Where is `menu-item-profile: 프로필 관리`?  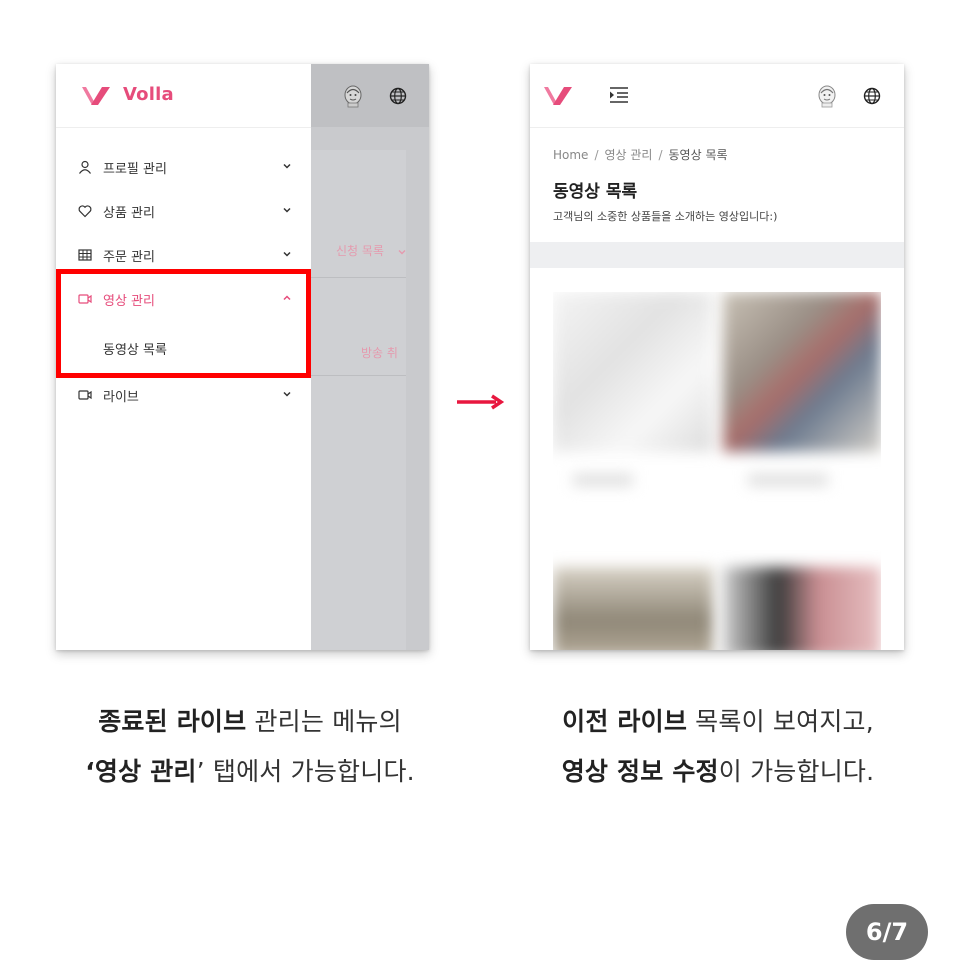
menu-item-profile: 프로필 관리 is located at coordinates (183, 167).